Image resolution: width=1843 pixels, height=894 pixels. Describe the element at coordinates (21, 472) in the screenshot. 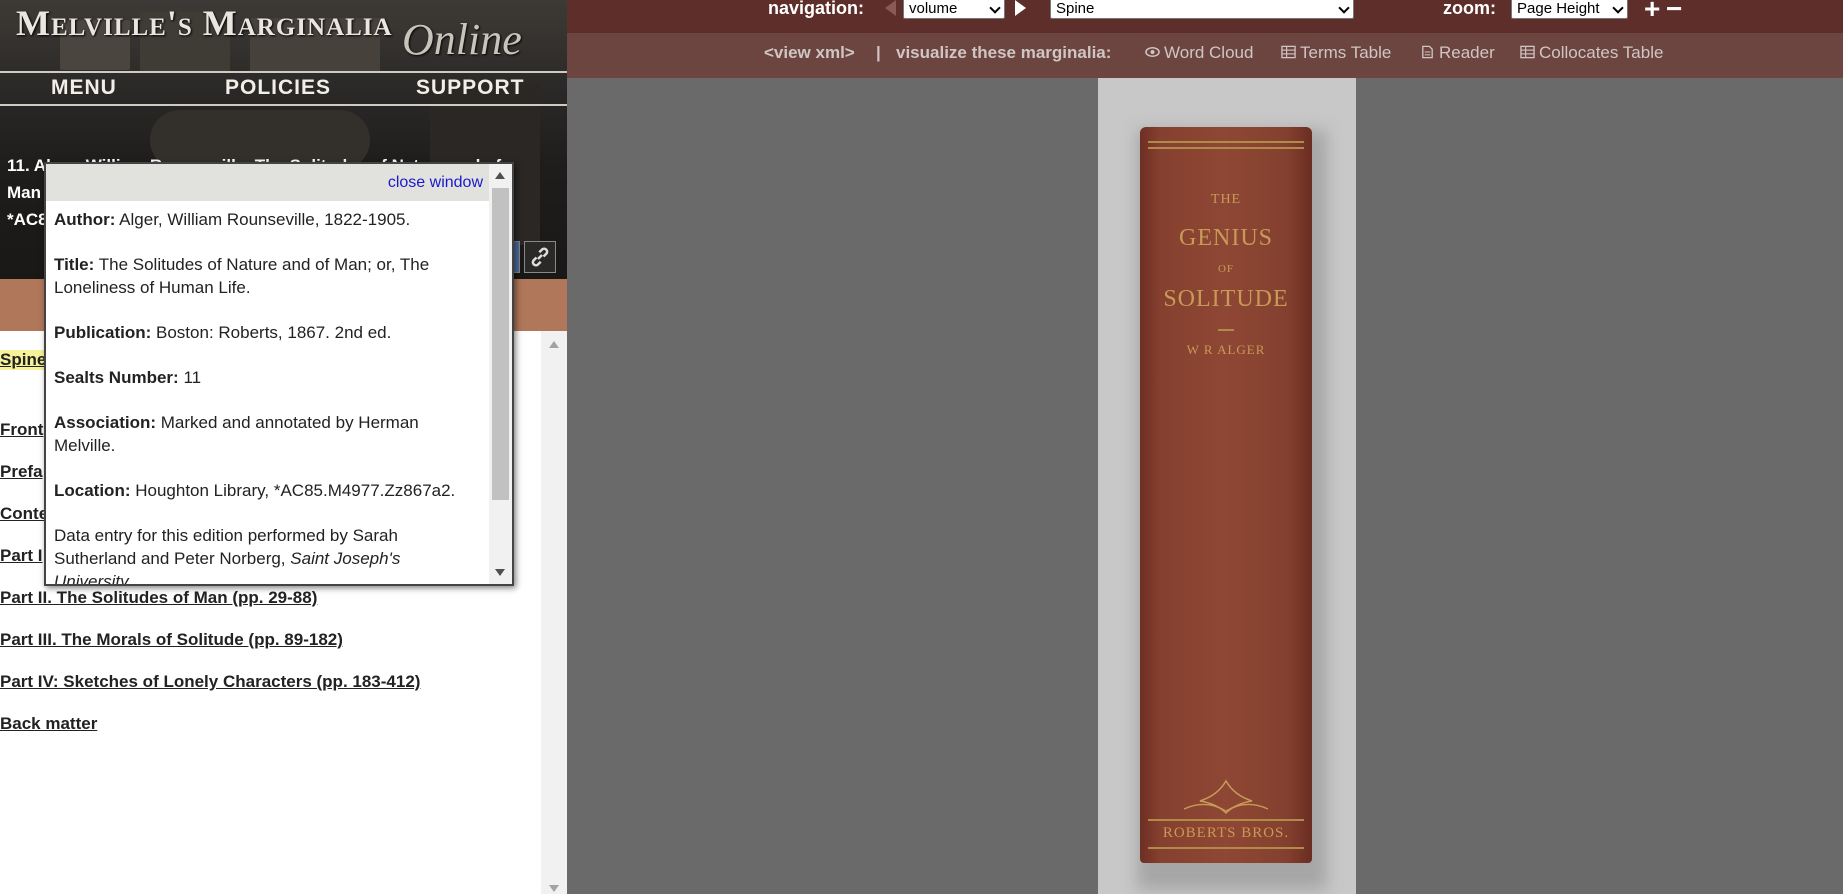

I see `toc-item-preface: Prefa` at that location.